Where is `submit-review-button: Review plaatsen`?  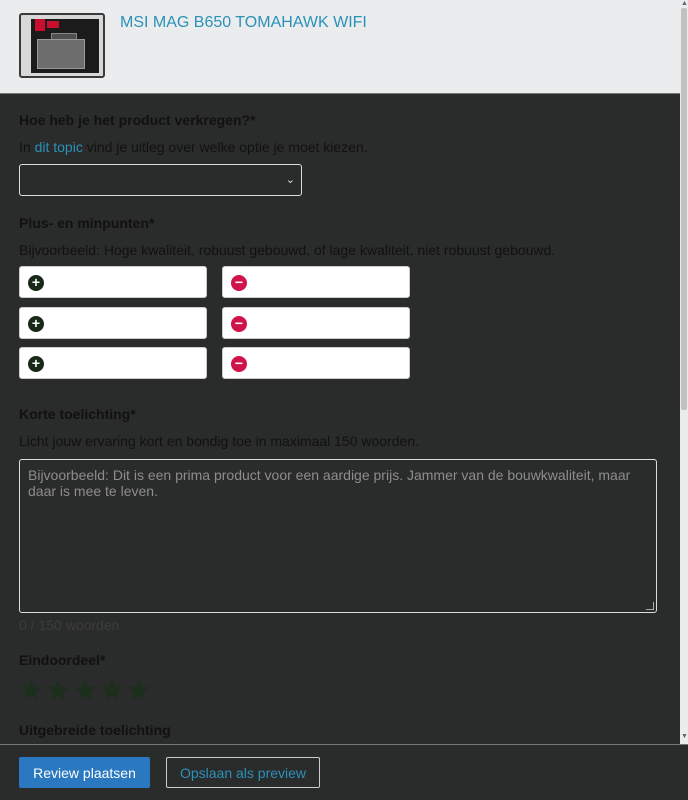
submit-review-button: Review plaatsen is located at coordinates (84, 772).